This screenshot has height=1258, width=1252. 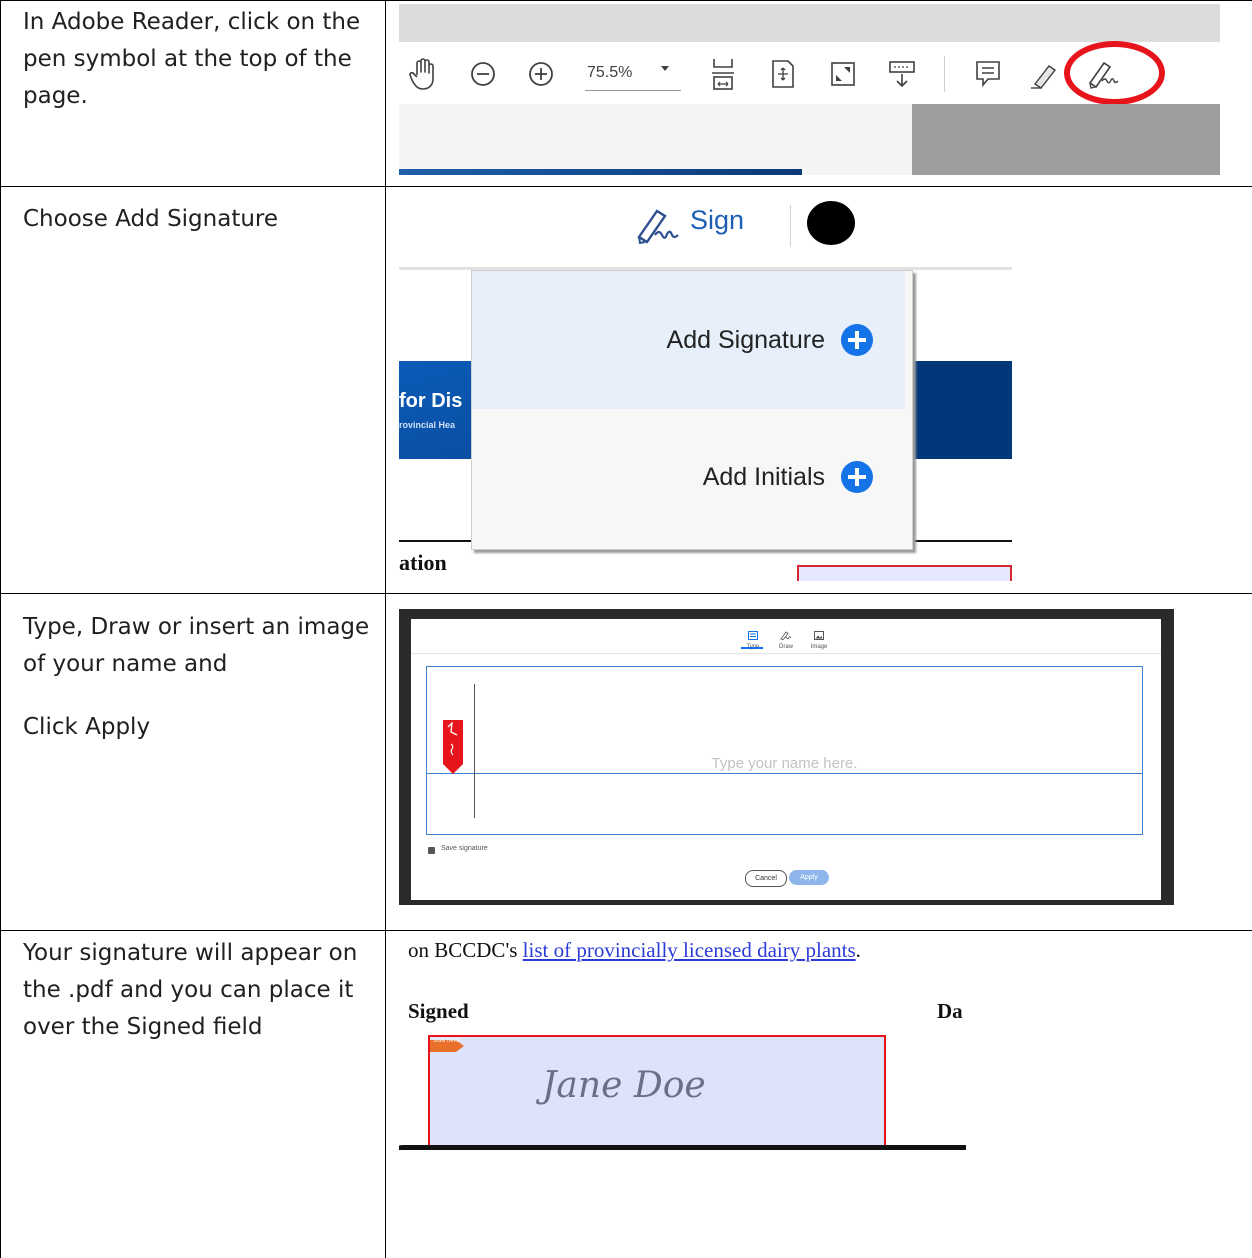 What do you see at coordinates (423, 562) in the screenshot?
I see `document-heading-fragment: ation` at bounding box center [423, 562].